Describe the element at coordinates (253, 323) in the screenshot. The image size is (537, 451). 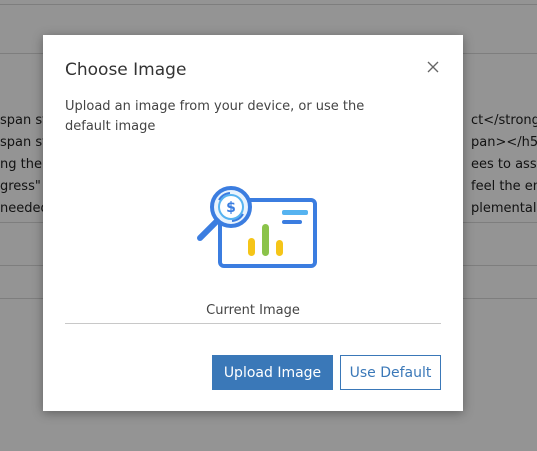
I see `divider` at that location.